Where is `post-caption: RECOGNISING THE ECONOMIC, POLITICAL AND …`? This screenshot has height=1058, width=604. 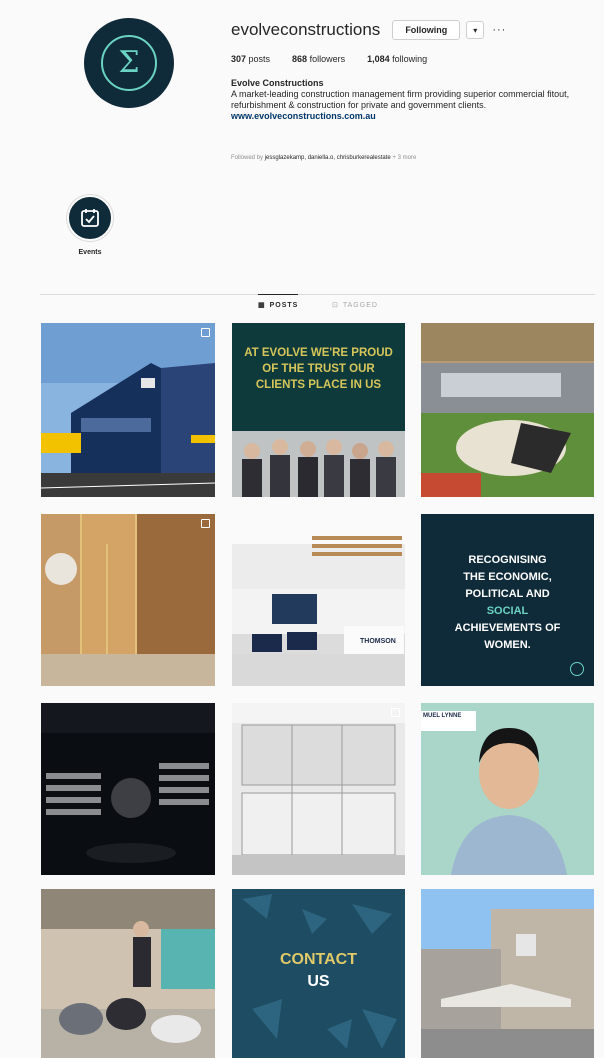 post-caption: RECOGNISING THE ECONOMIC, POLITICAL AND … is located at coordinates (507, 602).